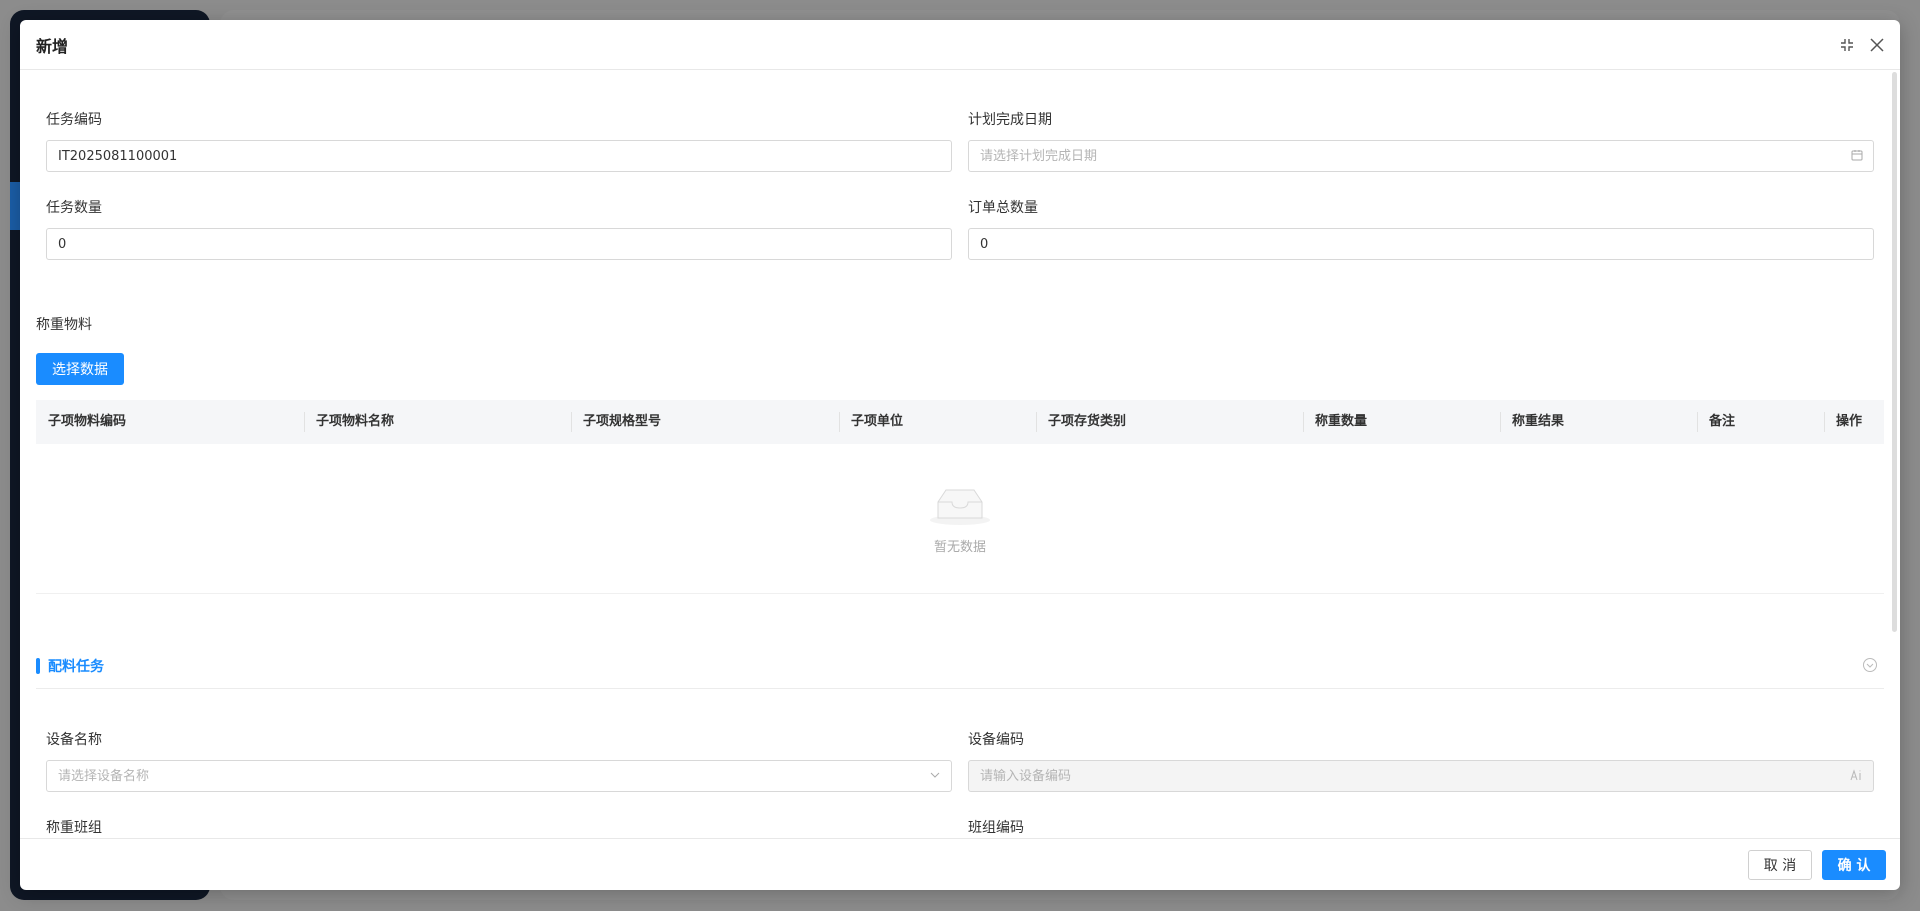  Describe the element at coordinates (996, 828) in the screenshot. I see `team-code-label: 班组编码` at that location.